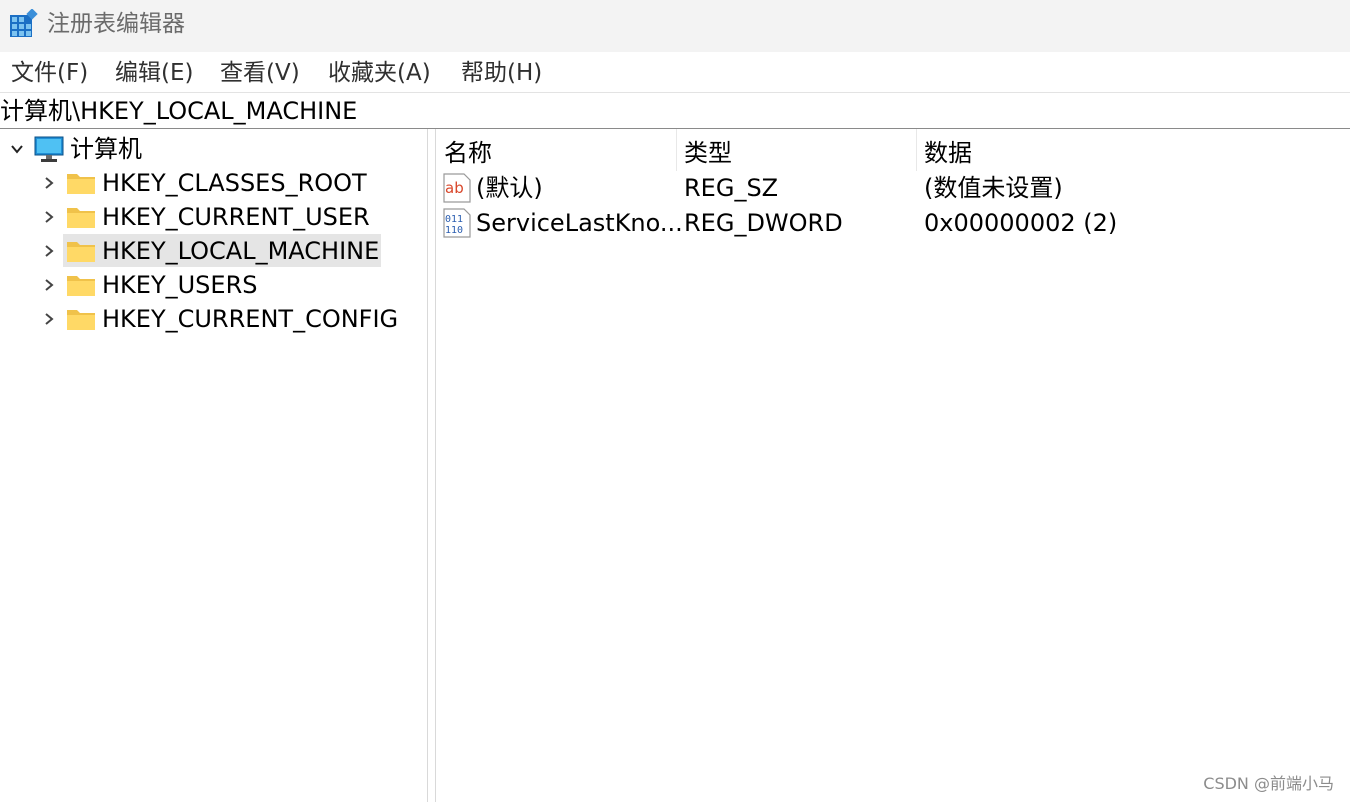 The height and width of the screenshot is (802, 1350). I want to click on tree-item-hkey-current-user: HKEY_CURRENT_USER, so click(213, 217).